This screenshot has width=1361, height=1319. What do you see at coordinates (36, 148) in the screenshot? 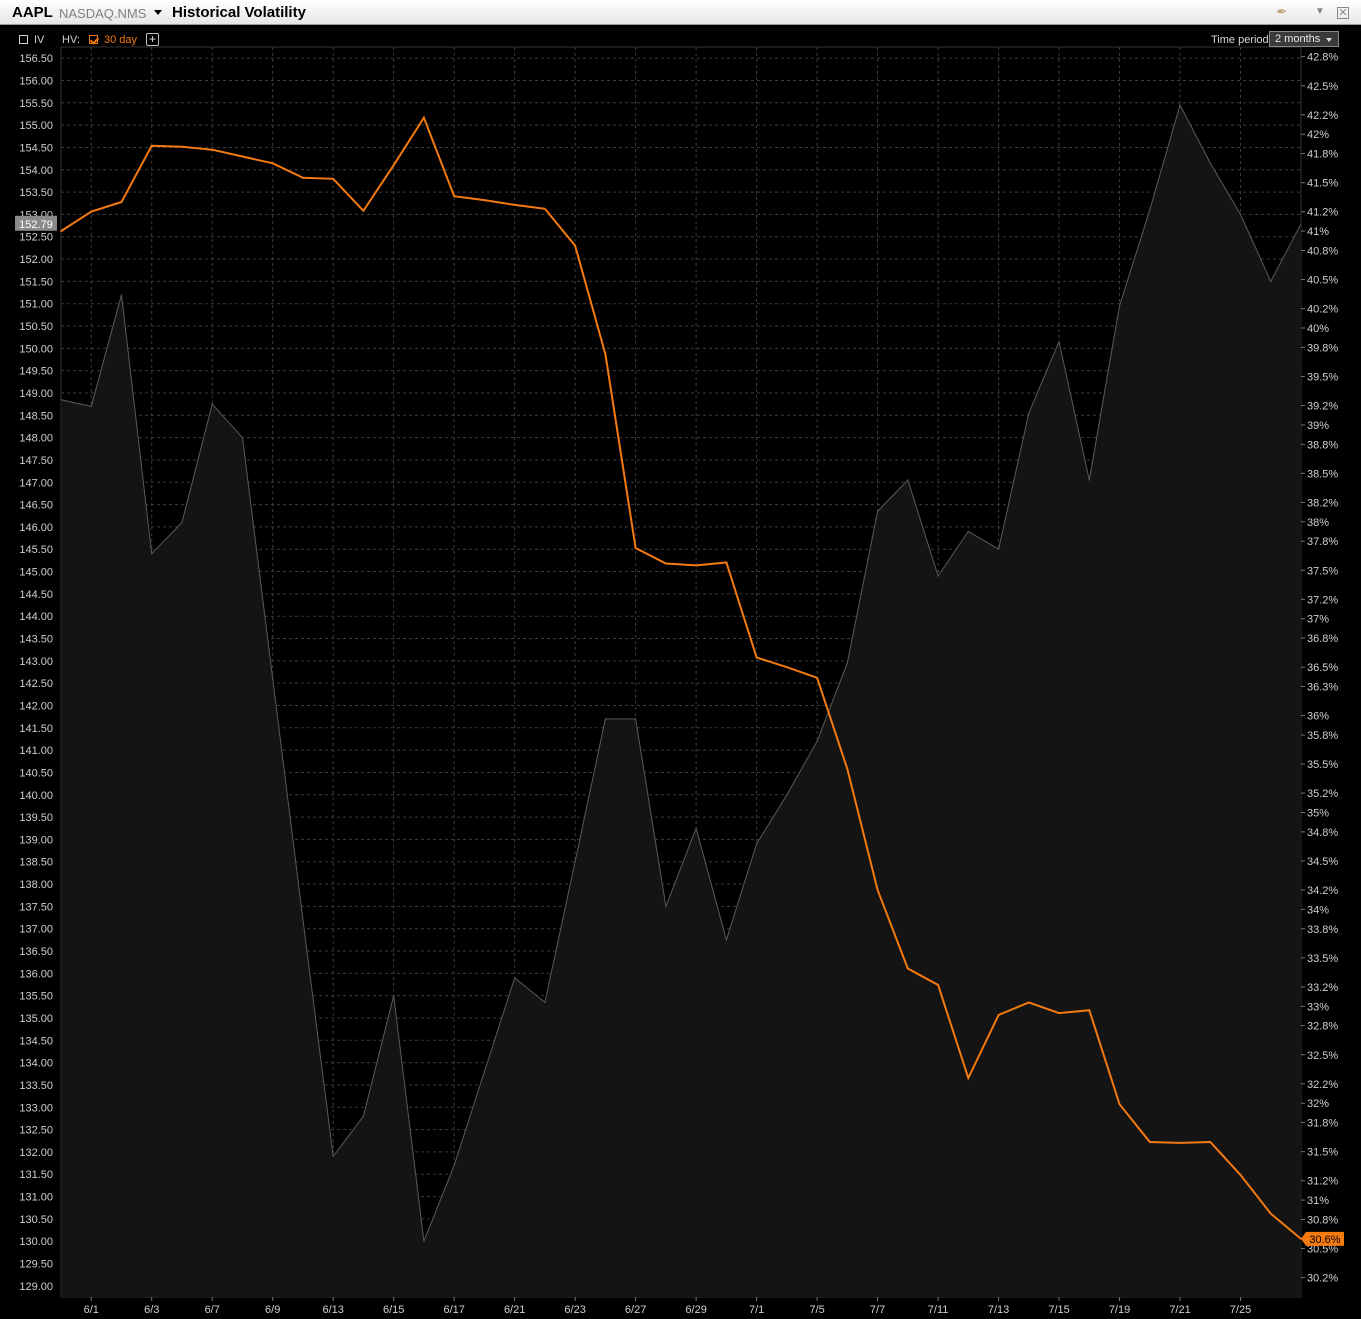
I see `left-tick-label: 154.50` at bounding box center [36, 148].